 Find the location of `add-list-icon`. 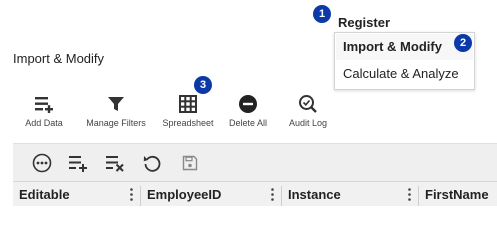

add-list-icon is located at coordinates (44, 104).